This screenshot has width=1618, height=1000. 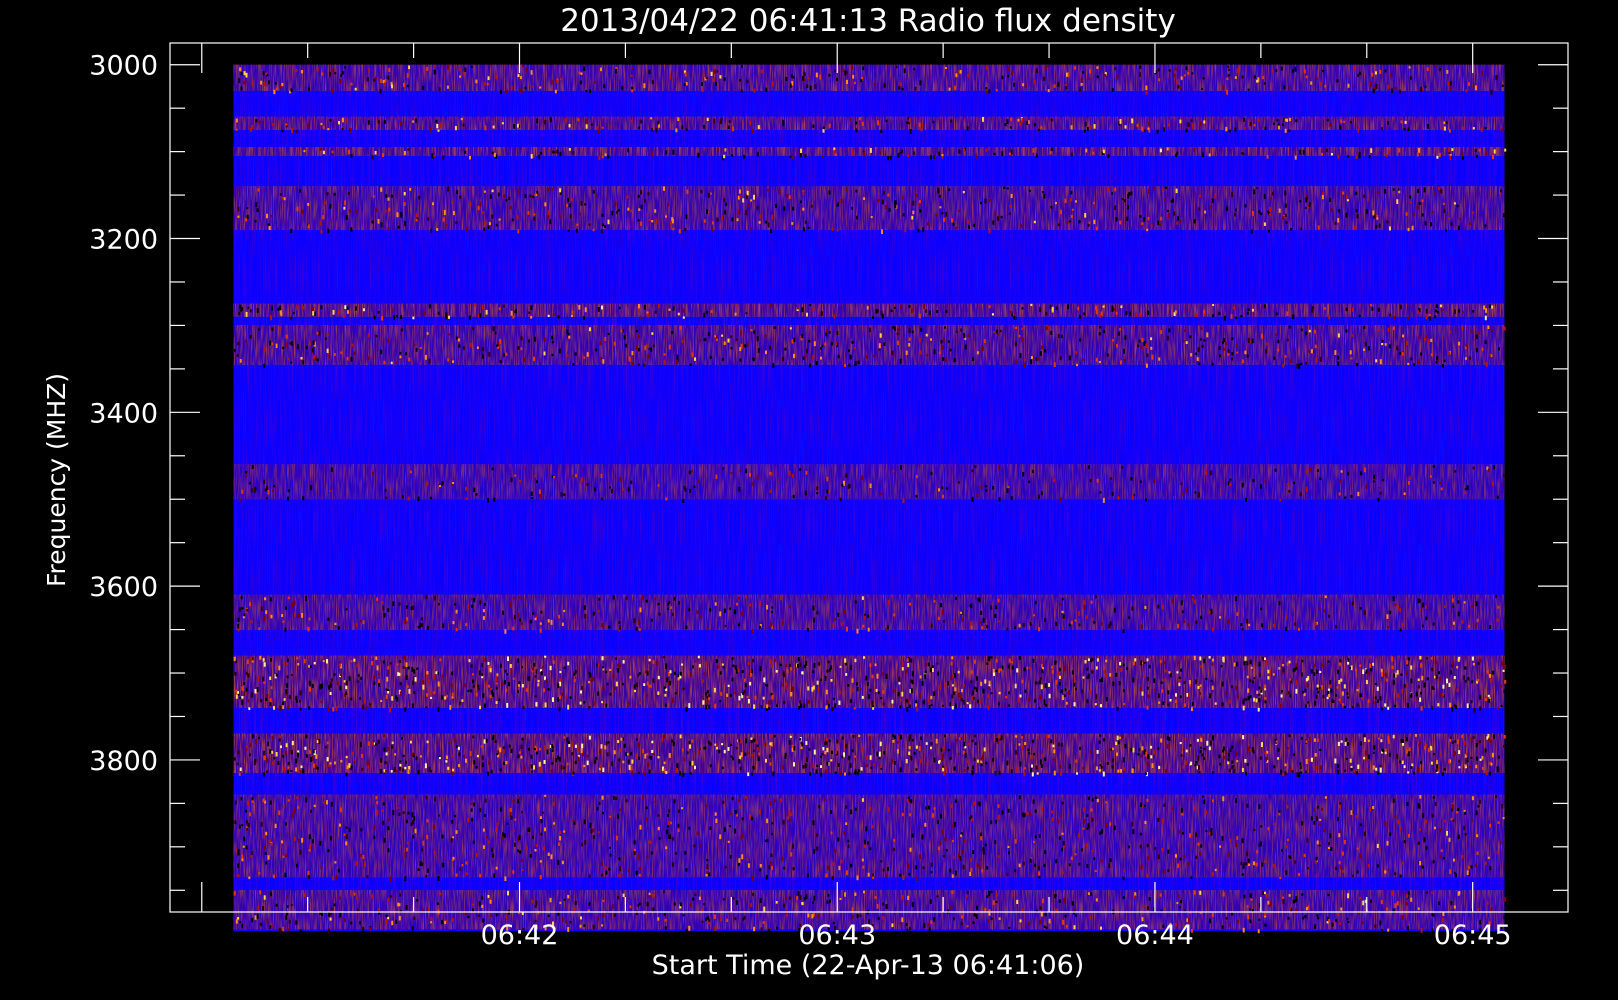 I want to click on y-axis-label: Frequency (MHZ), so click(x=56, y=480).